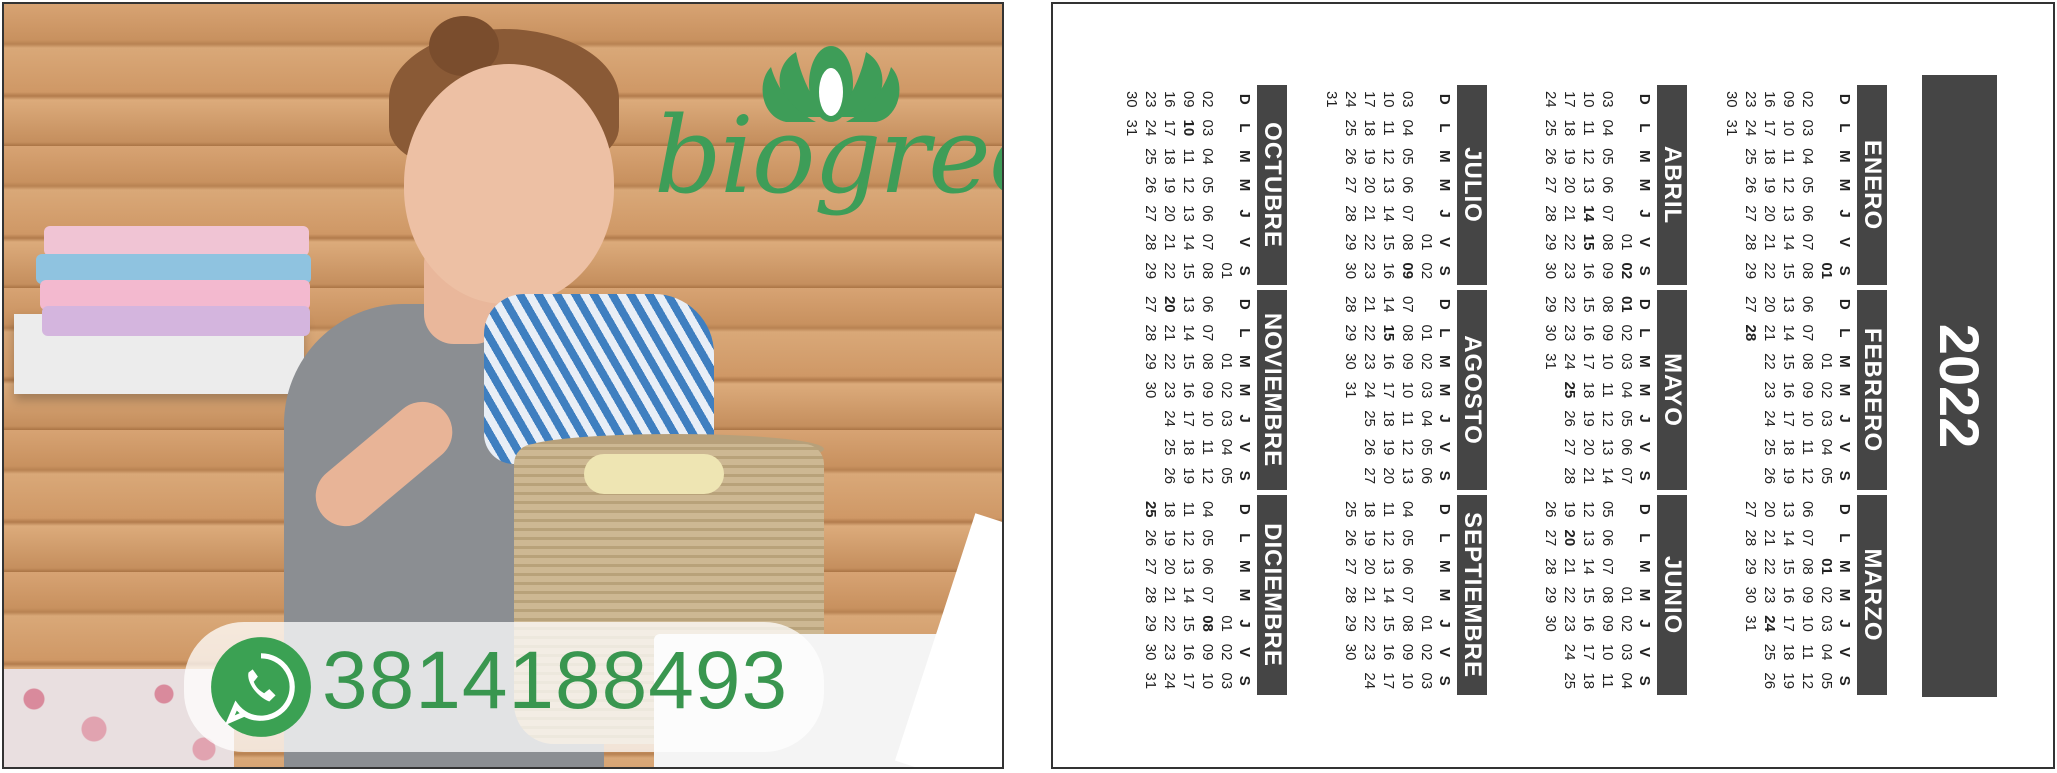  What do you see at coordinates (1226, 595) in the screenshot?
I see `week-row: 01 02 03` at bounding box center [1226, 595].